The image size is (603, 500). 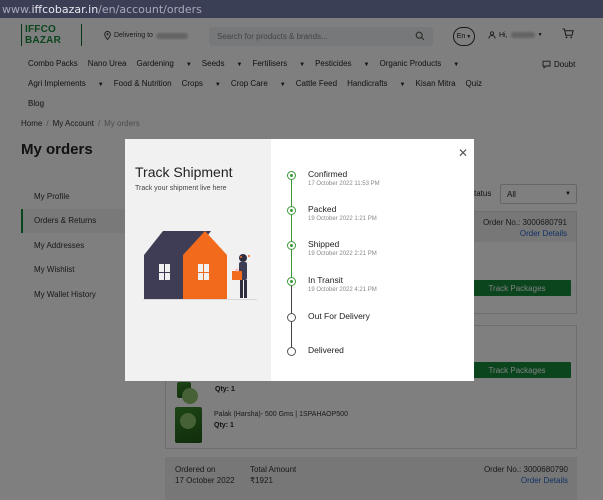 I want to click on modal-subtitle: Track your shipment live here, so click(x=181, y=188).